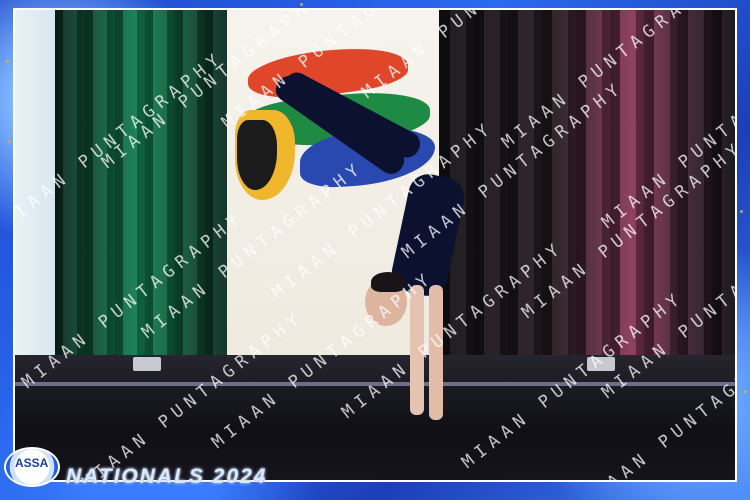  What do you see at coordinates (167, 476) in the screenshot?
I see `event-title: NATIONALS 2024` at bounding box center [167, 476].